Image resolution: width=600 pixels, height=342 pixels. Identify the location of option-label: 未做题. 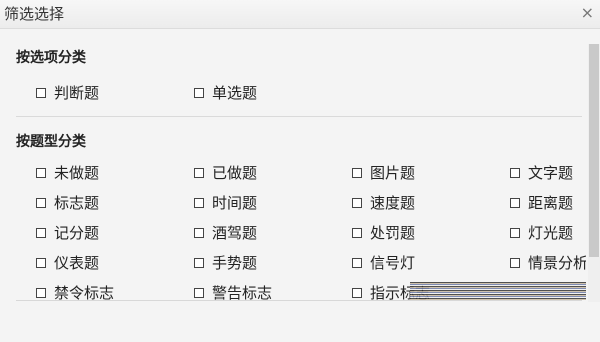
(77, 173).